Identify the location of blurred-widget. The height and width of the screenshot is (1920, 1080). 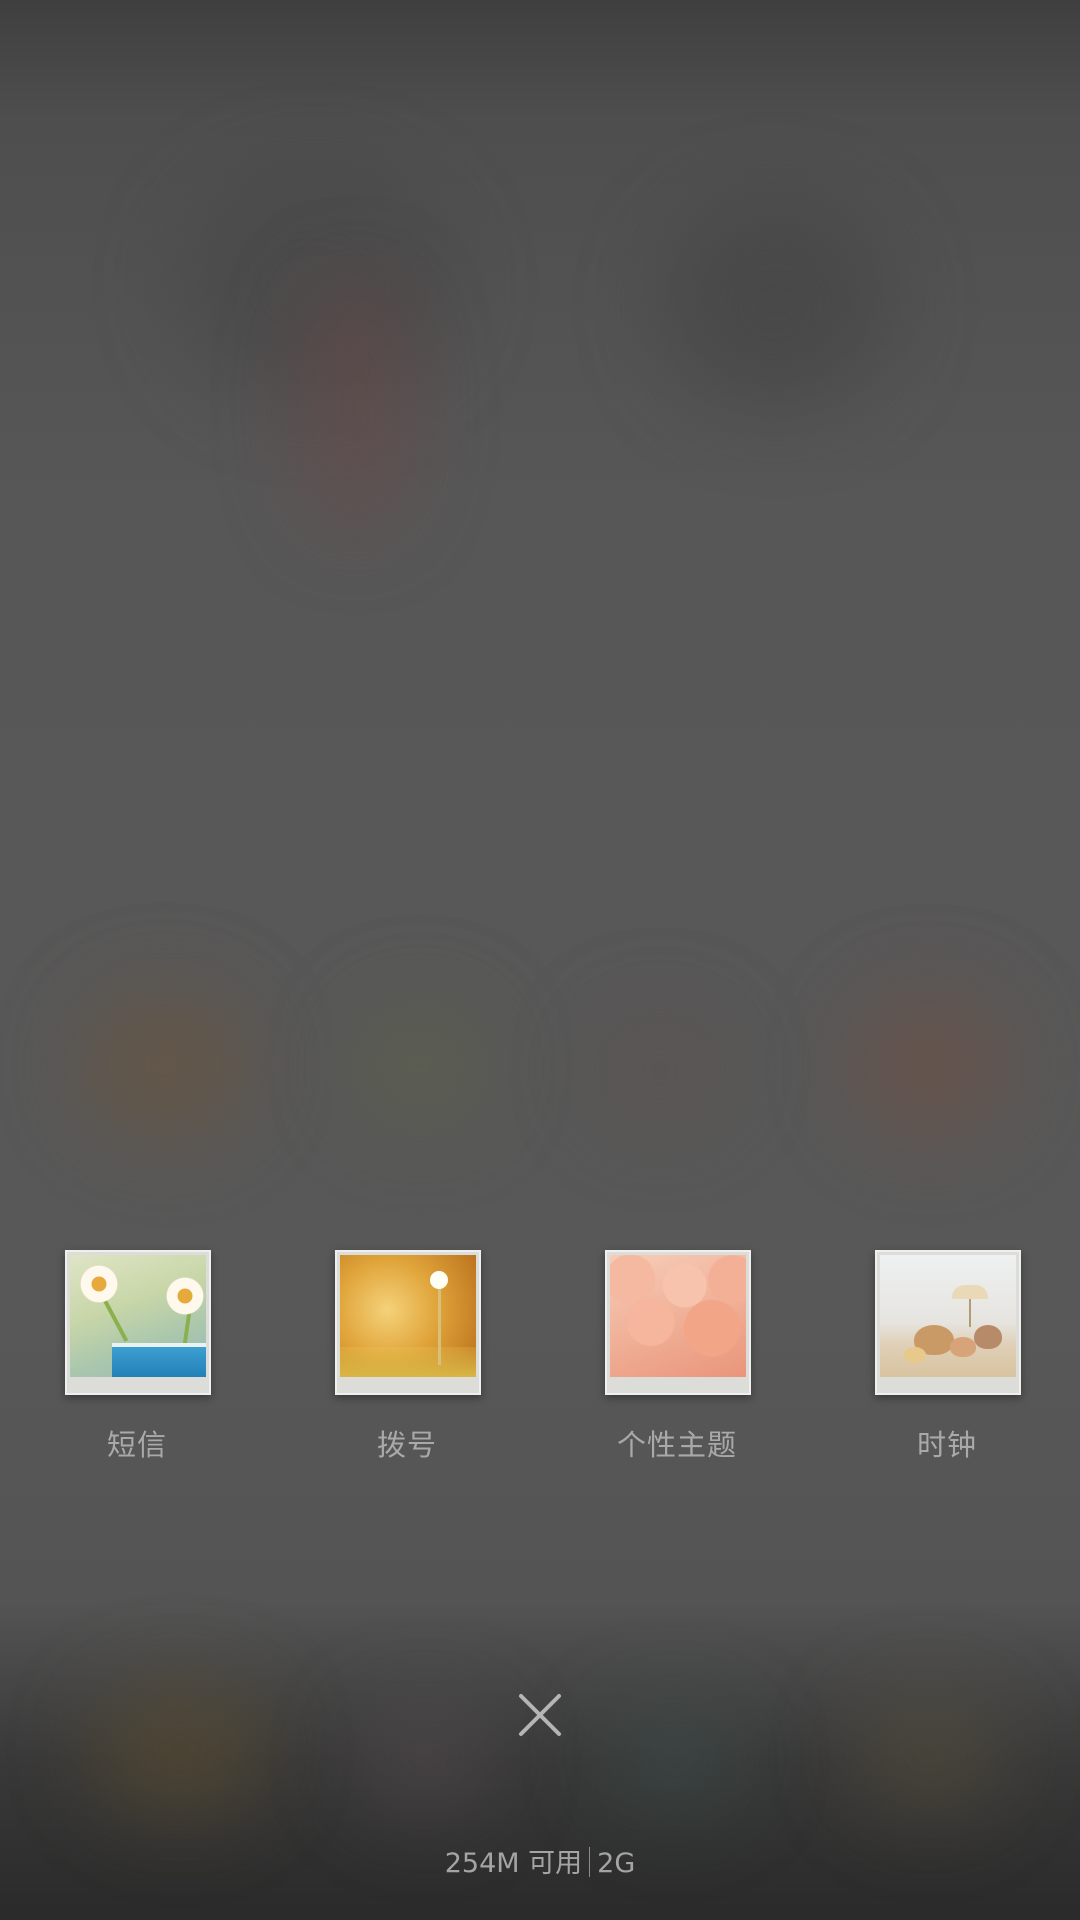
(775, 305).